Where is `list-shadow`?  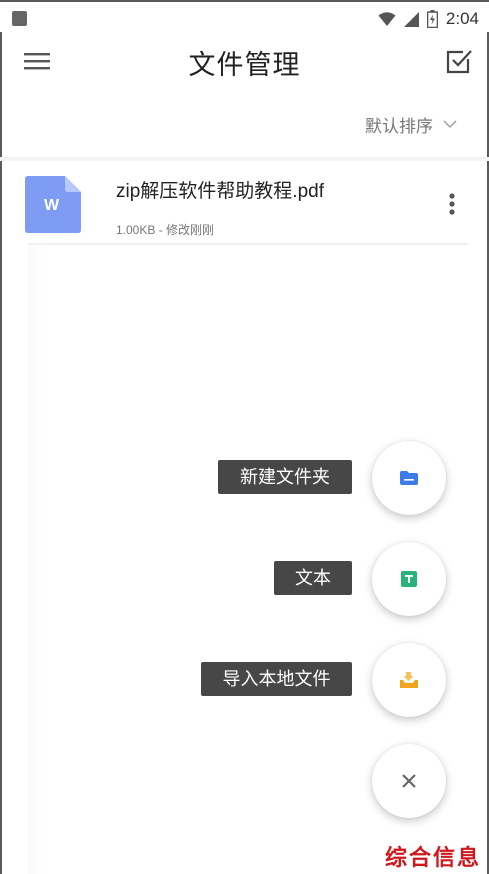
list-shadow is located at coordinates (37, 559).